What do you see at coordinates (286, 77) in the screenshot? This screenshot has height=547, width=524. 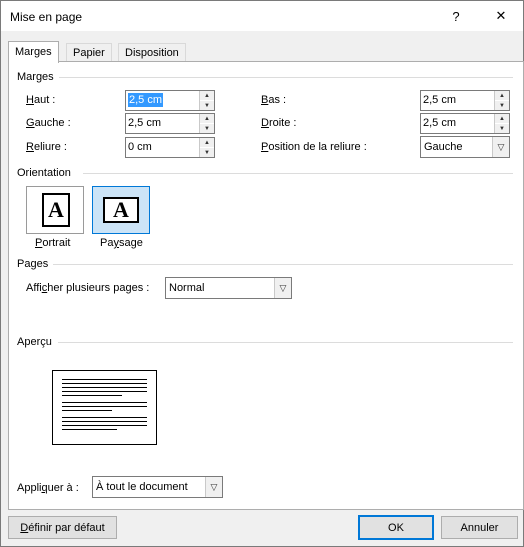 I see `margins-separator` at bounding box center [286, 77].